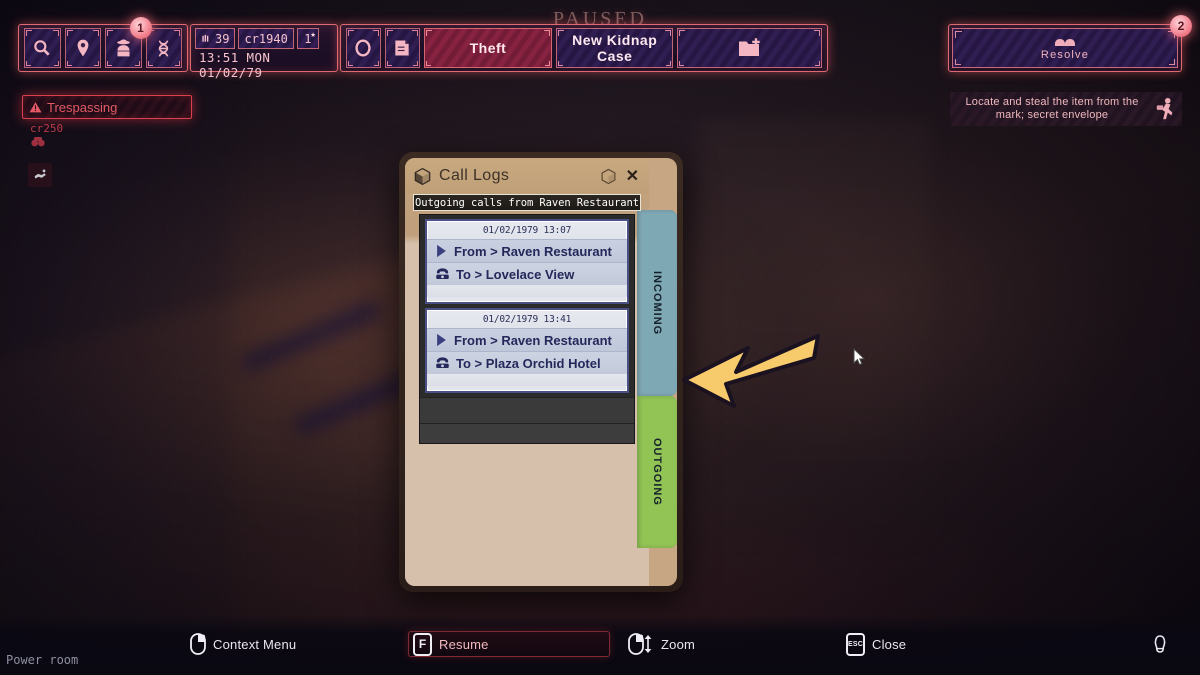  I want to click on hud-resolve-group: Resolve 2, so click(1070, 43).